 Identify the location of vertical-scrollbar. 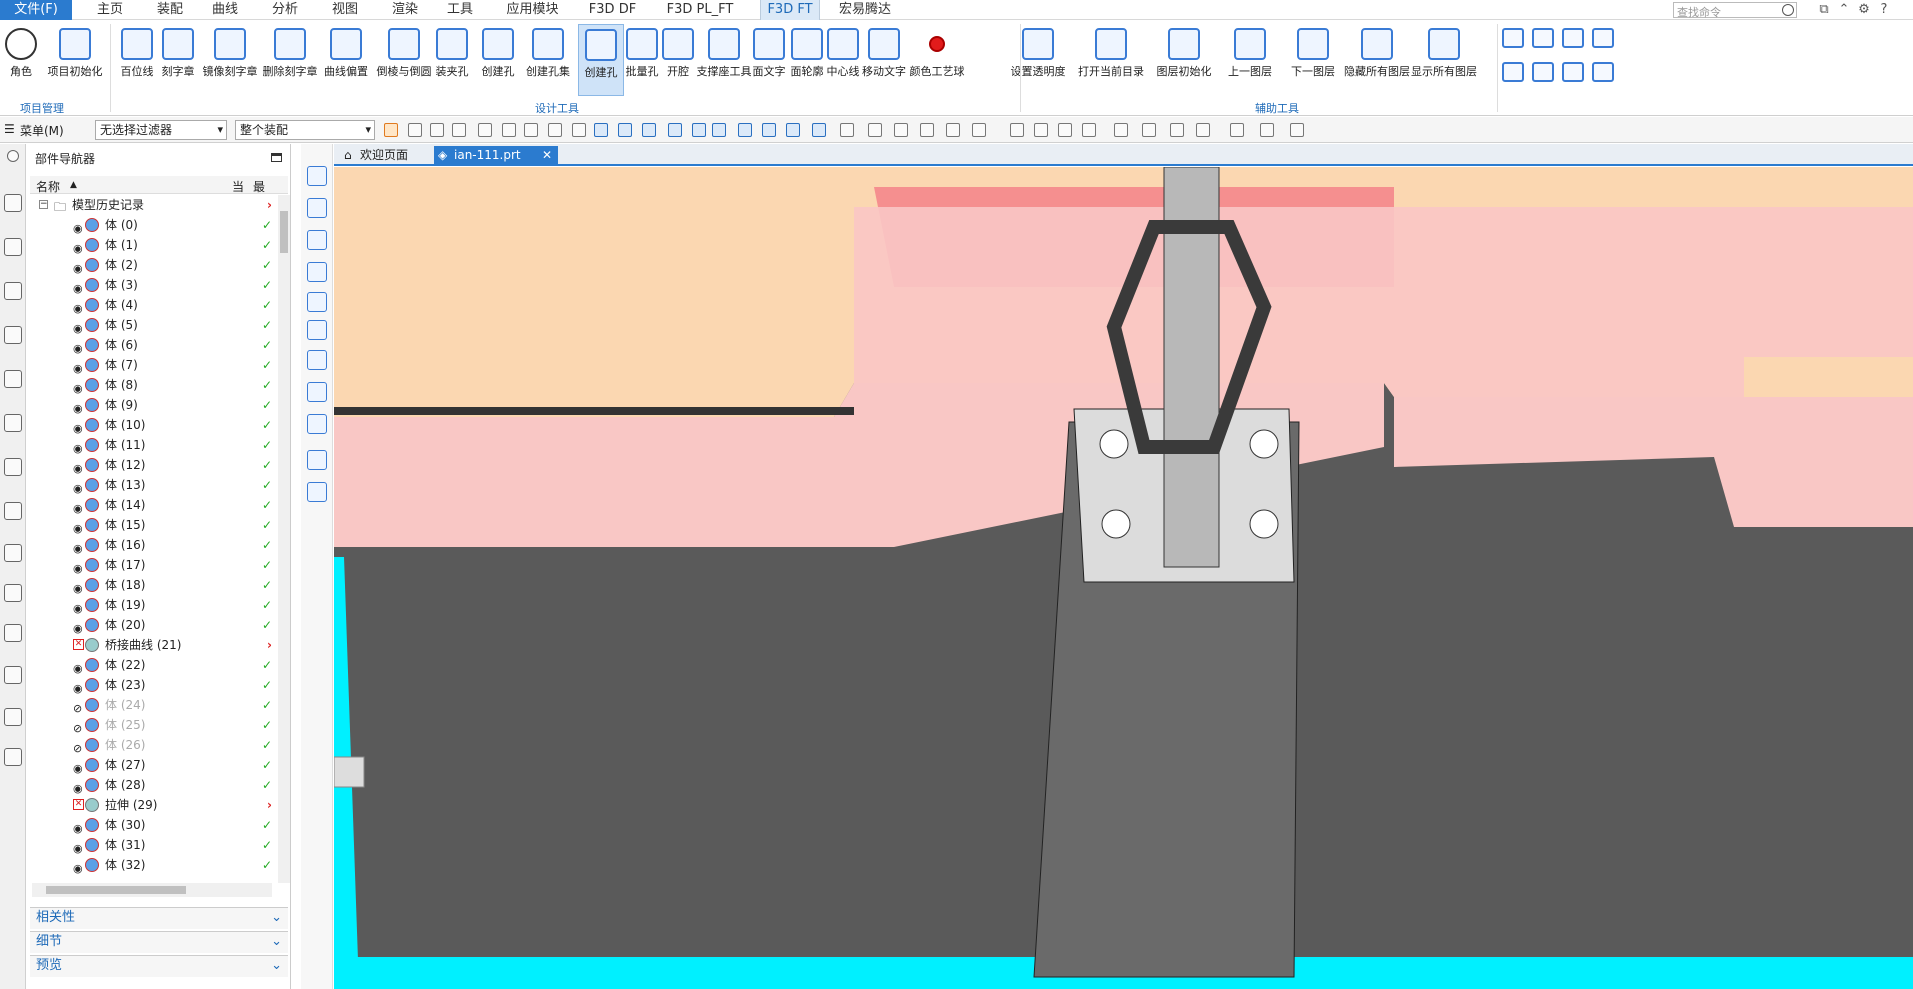
(284, 539).